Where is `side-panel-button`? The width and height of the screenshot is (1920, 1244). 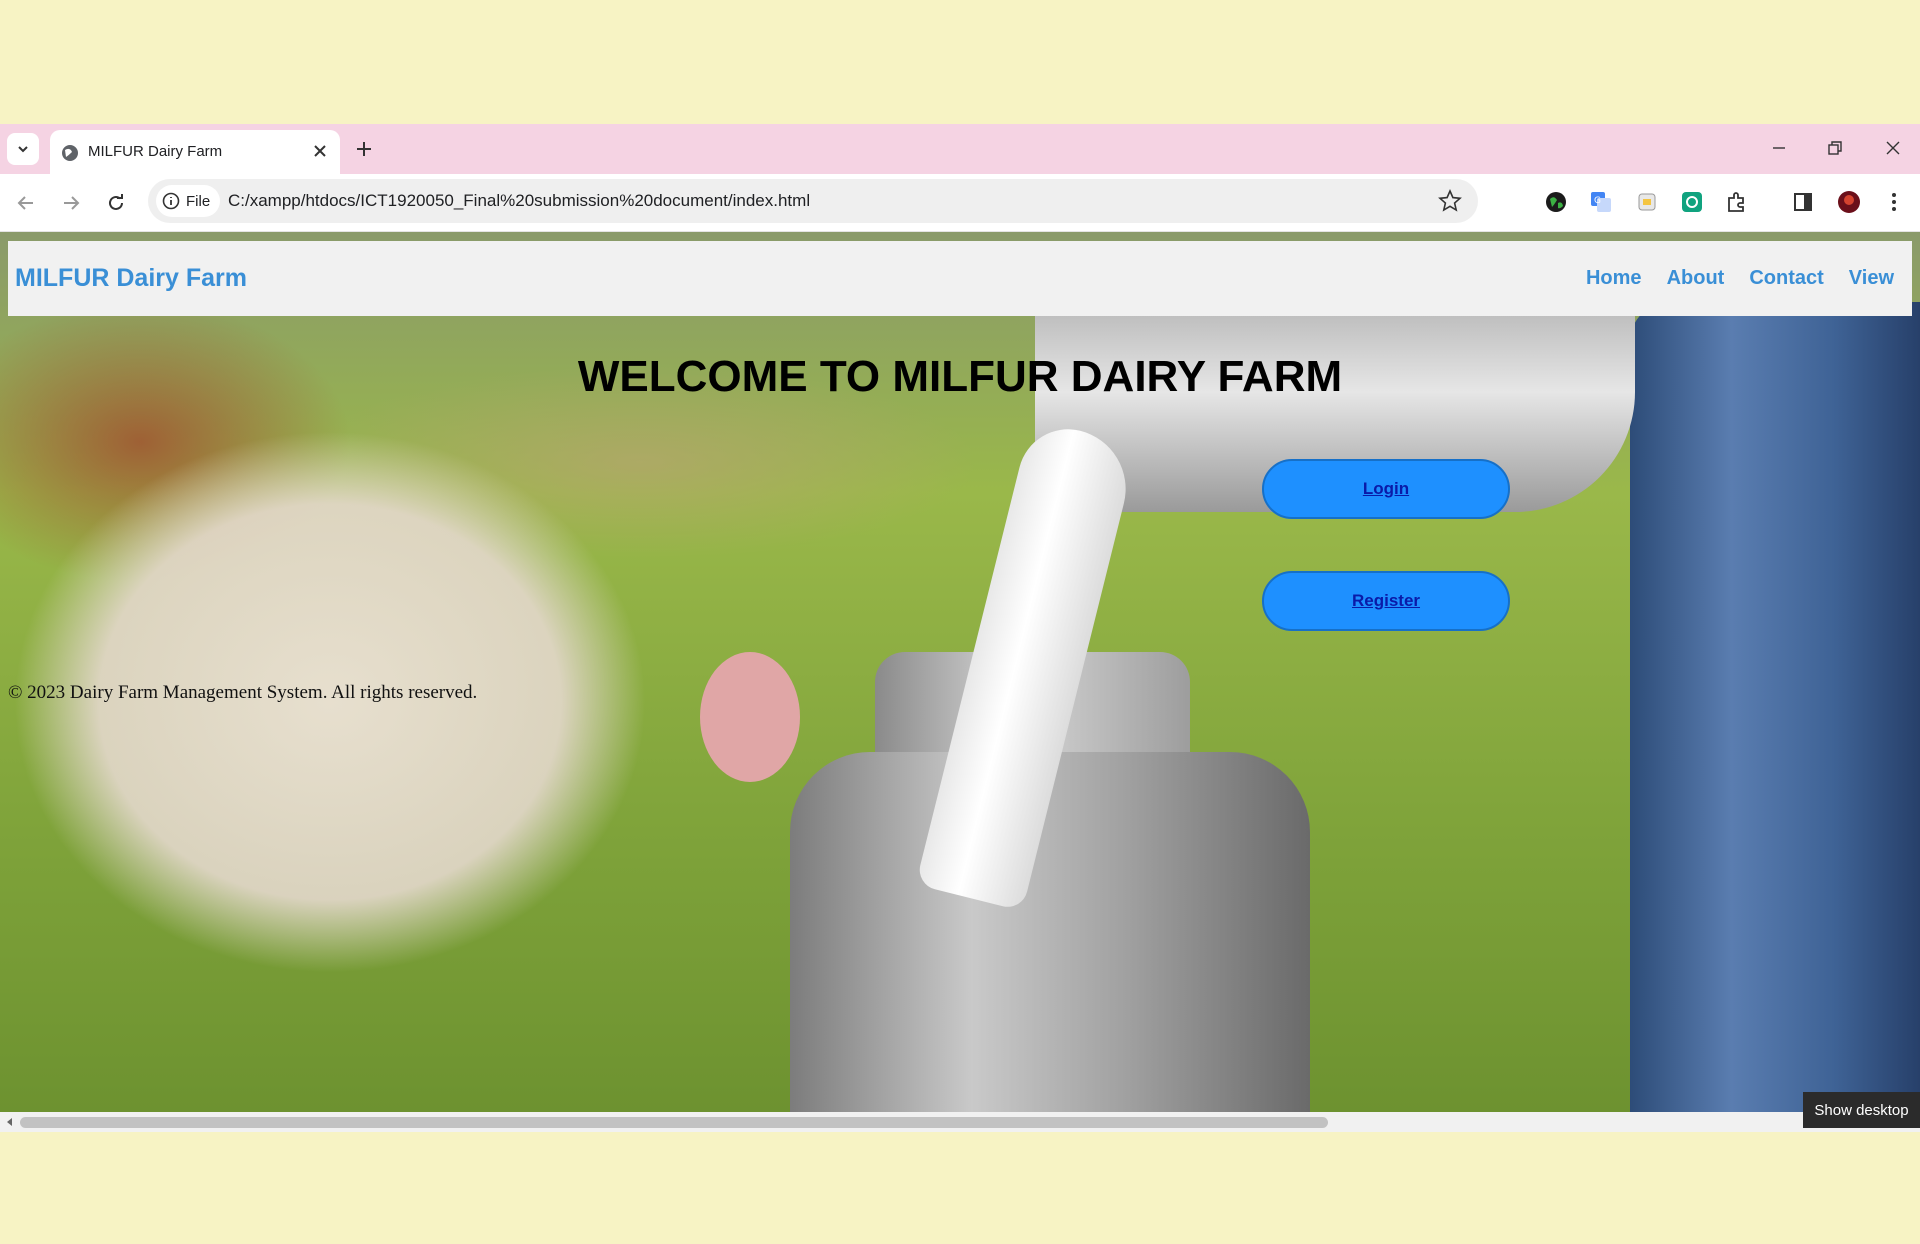
side-panel-button is located at coordinates (1803, 202).